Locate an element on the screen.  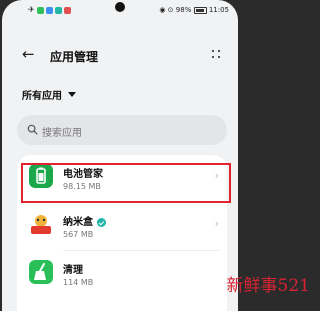
status-left-icons: ✈ is located at coordinates (49, 10).